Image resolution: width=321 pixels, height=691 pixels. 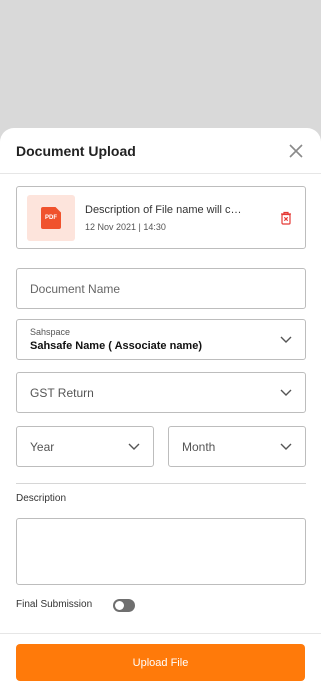 I want to click on sahspace-value-stack: Sahspace Sahsafe Name ( Associate name), so click(x=116, y=339).